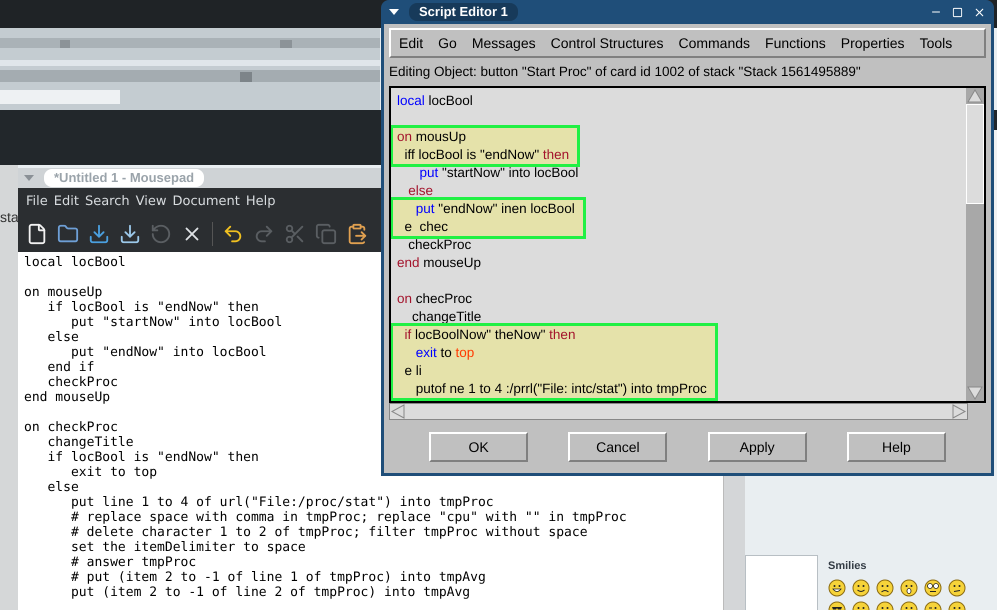 Image resolution: width=997 pixels, height=610 pixels. I want to click on menu-item: File, so click(37, 202).